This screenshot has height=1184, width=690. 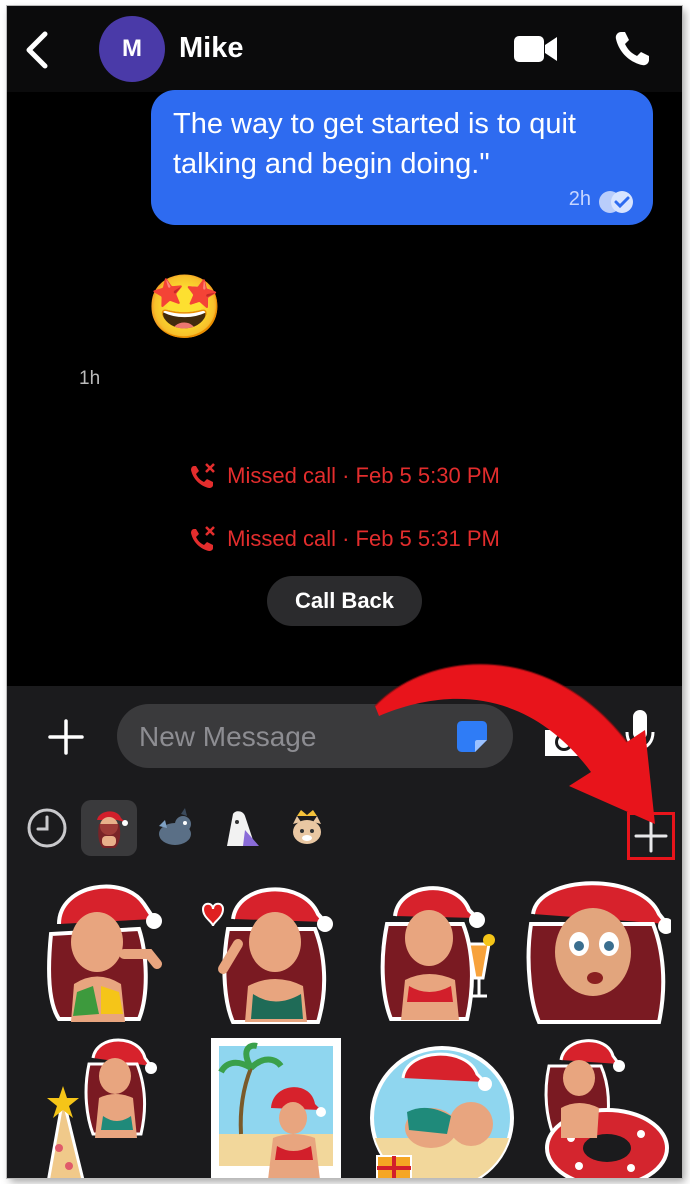 I want to click on sticker-girl-crying, so click(x=104, y=949).